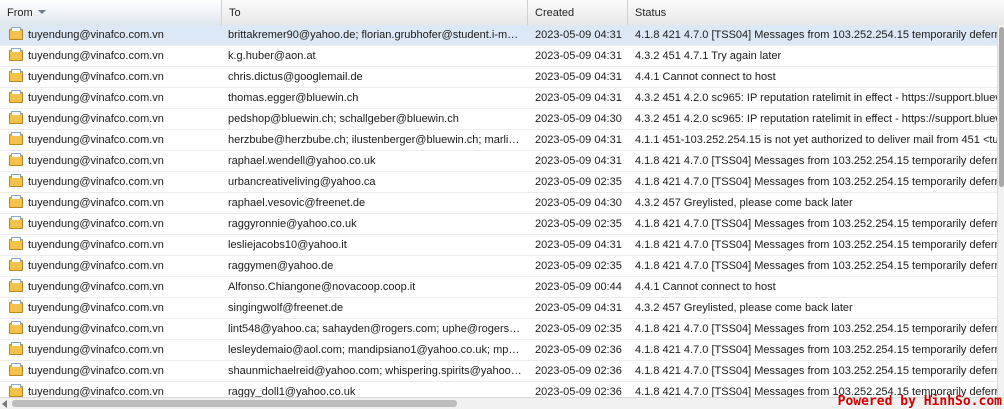 This screenshot has width=1004, height=409. Describe the element at coordinates (235, 13) in the screenshot. I see `column-header-to-label: To` at that location.